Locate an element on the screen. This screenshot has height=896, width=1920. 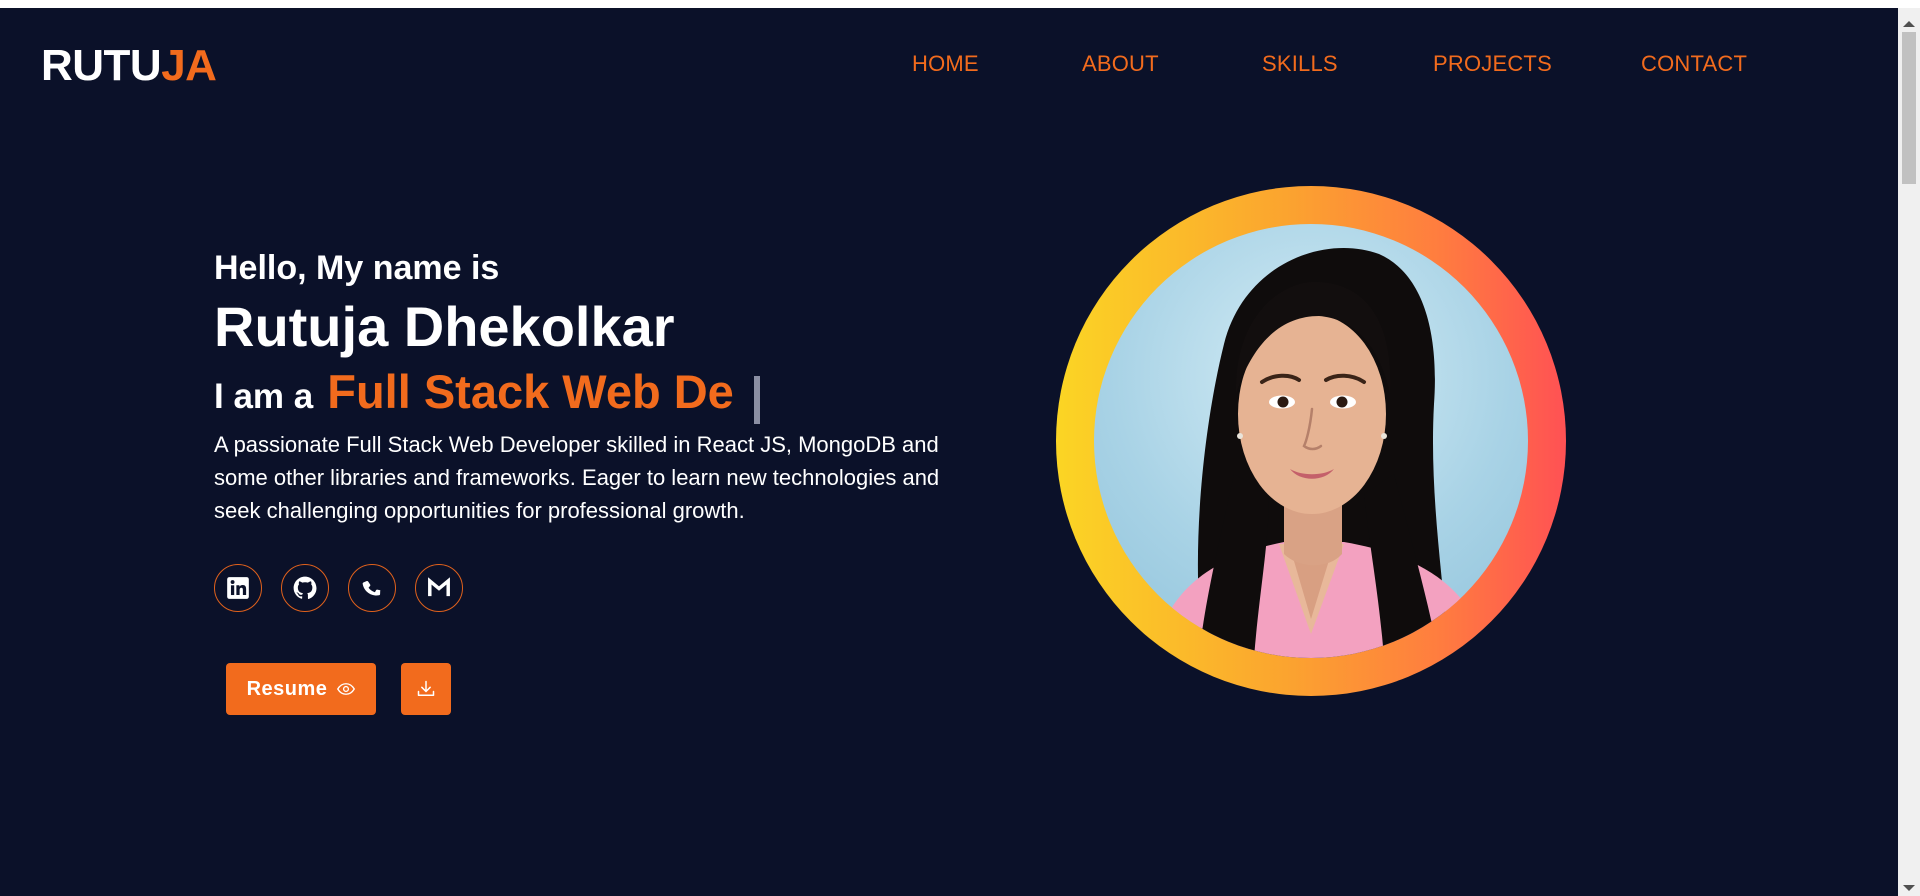
resume-button: Resume is located at coordinates (301, 689).